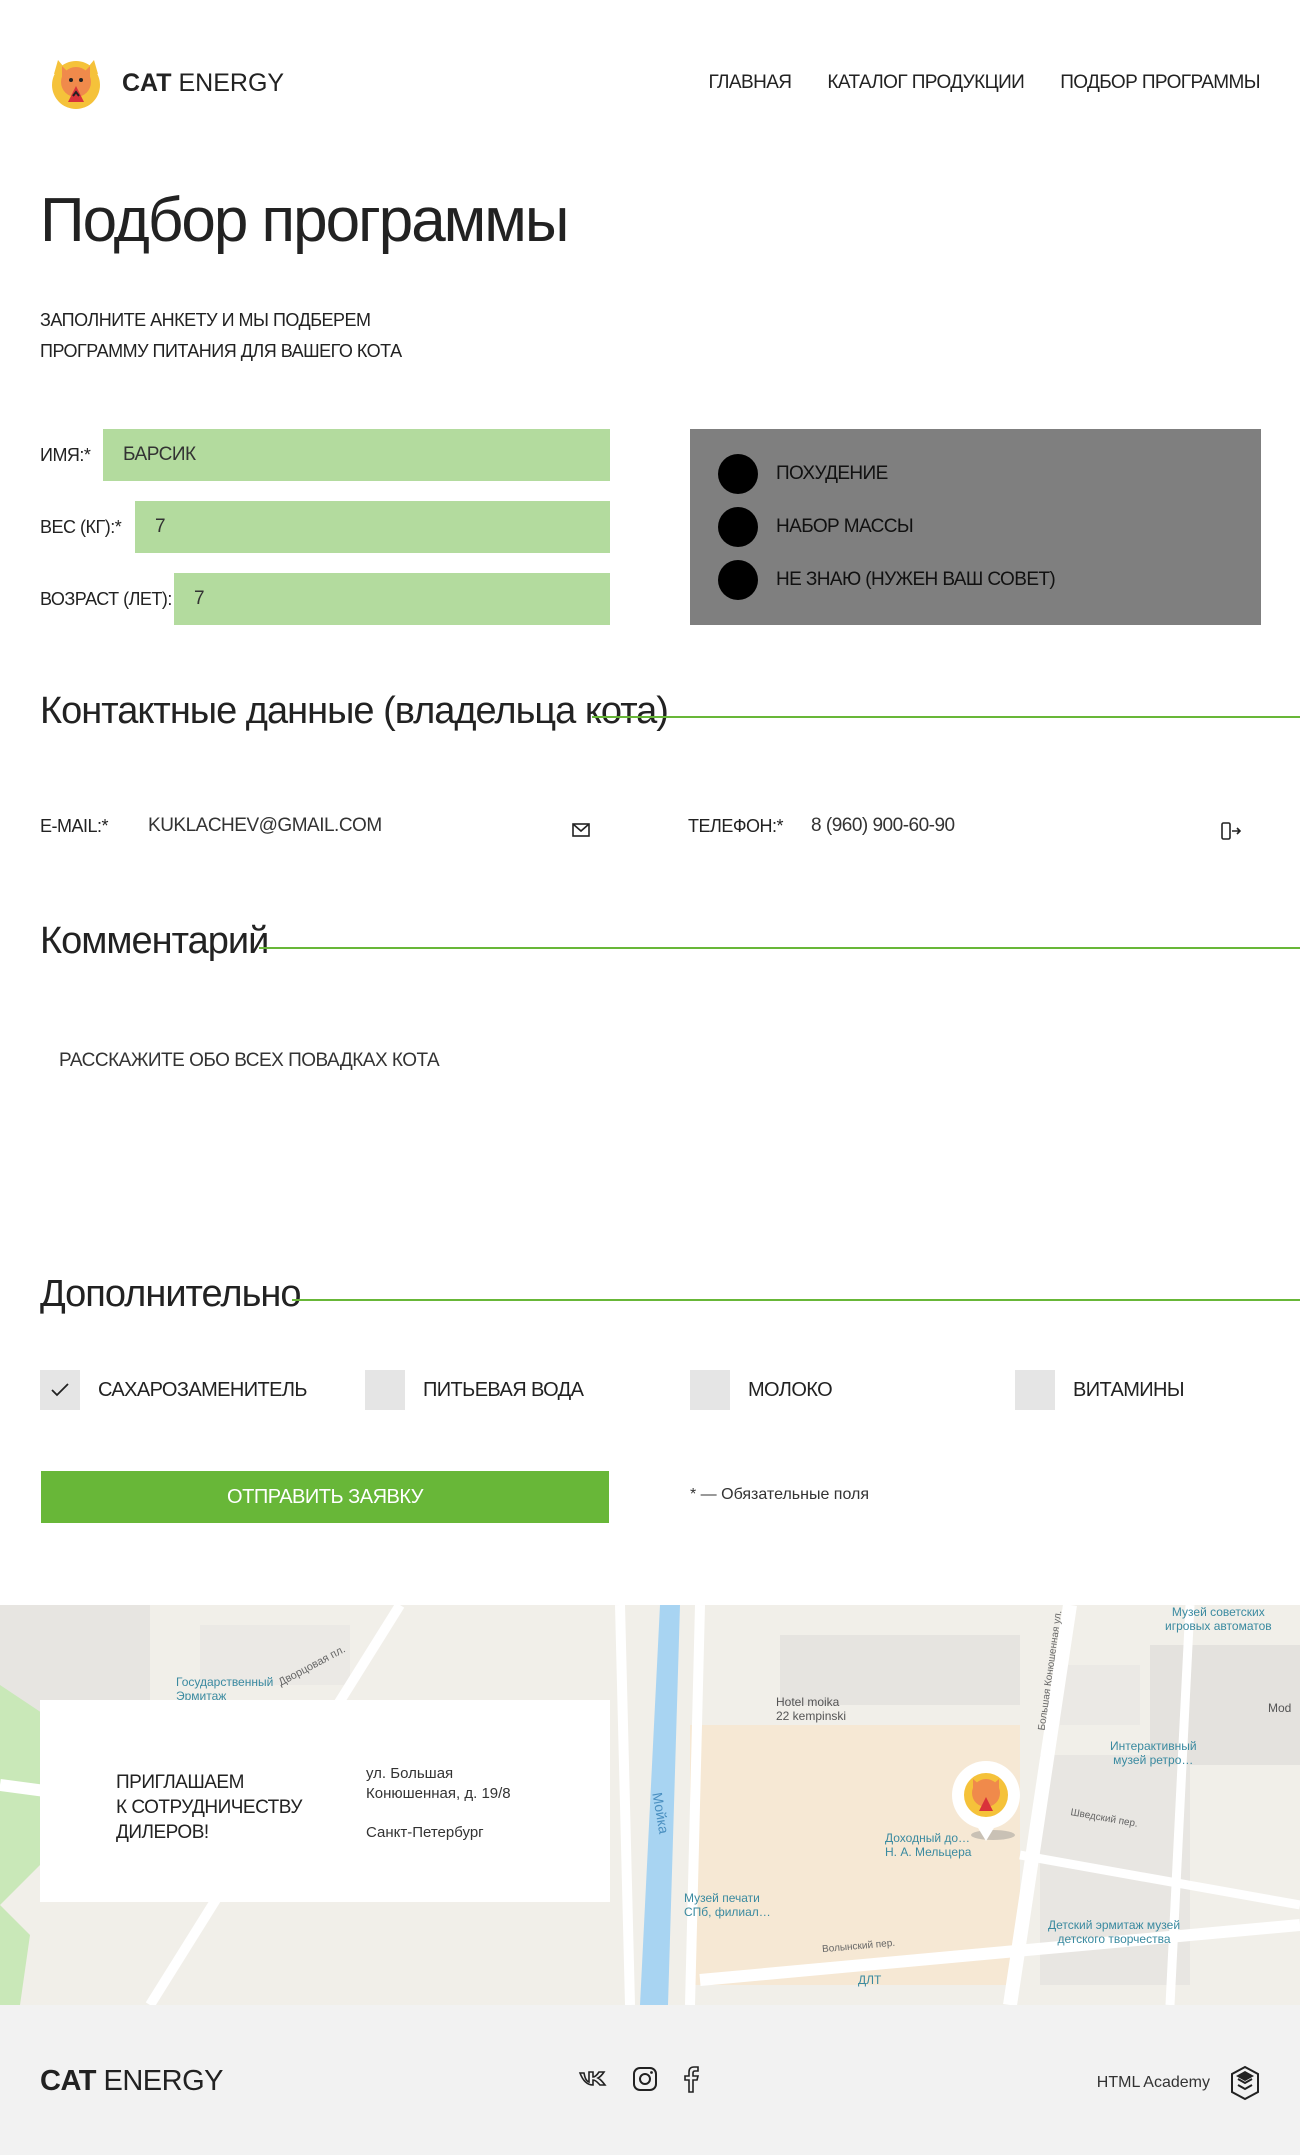 This screenshot has width=1300, height=2155. I want to click on checkbox-label: МОЛОКО, so click(790, 1389).